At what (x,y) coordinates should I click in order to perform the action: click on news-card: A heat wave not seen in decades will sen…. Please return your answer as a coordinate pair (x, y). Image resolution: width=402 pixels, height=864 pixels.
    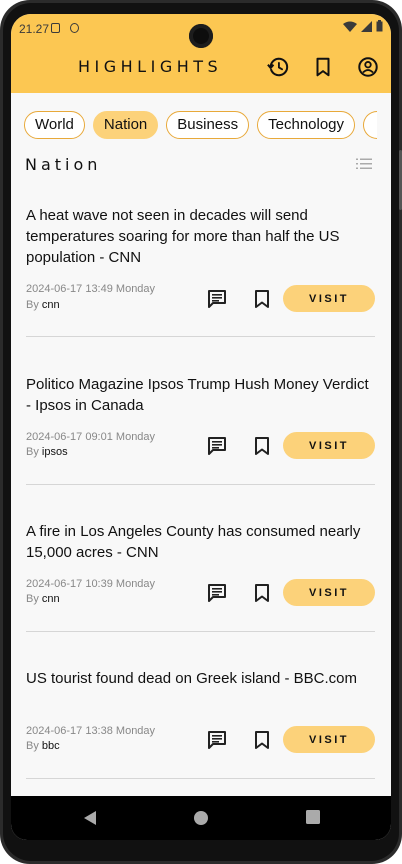
    Looking at the image, I should click on (200, 271).